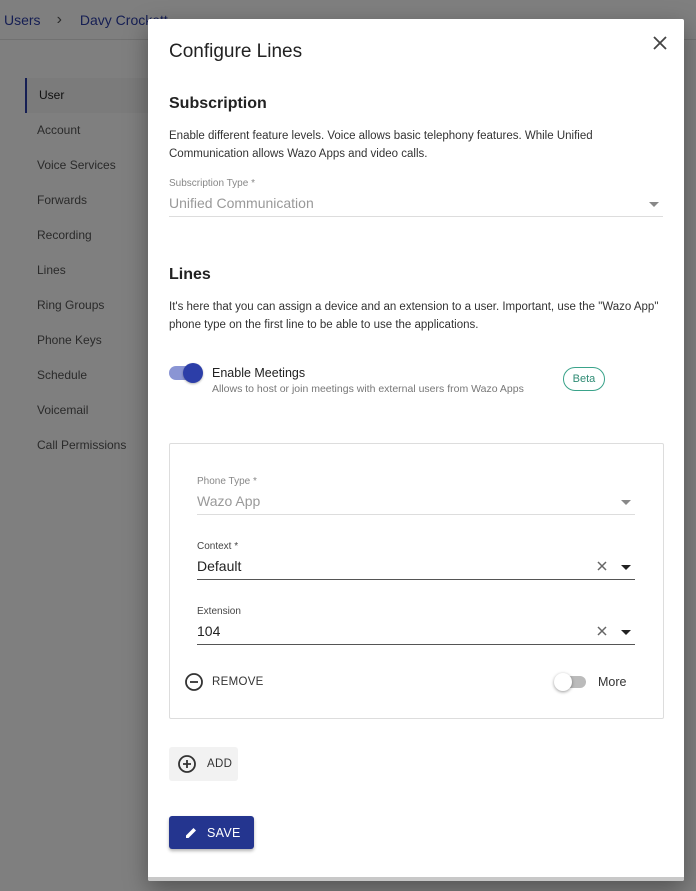  What do you see at coordinates (218, 546) in the screenshot?
I see `context-label: Context *` at bounding box center [218, 546].